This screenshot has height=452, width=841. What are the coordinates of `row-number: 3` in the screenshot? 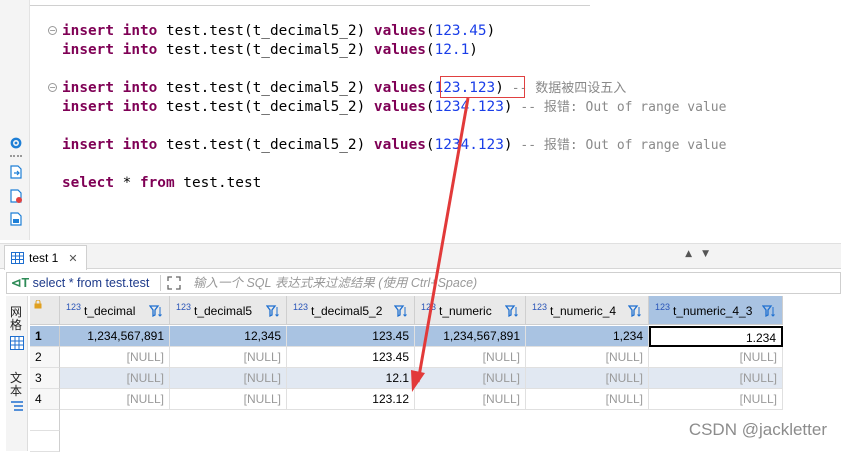 It's located at (45, 378).